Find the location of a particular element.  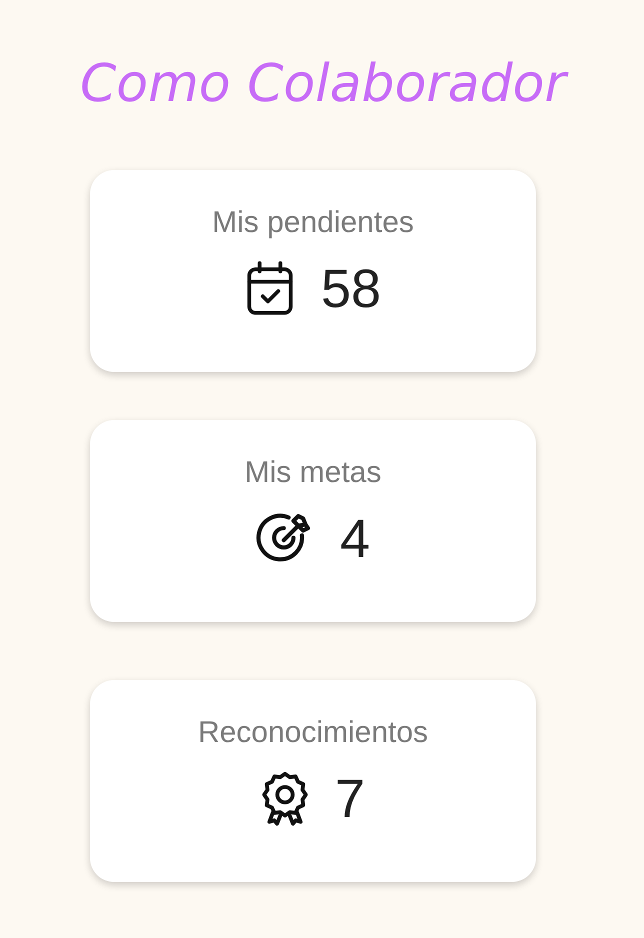

card-label: Mis metas is located at coordinates (313, 473).